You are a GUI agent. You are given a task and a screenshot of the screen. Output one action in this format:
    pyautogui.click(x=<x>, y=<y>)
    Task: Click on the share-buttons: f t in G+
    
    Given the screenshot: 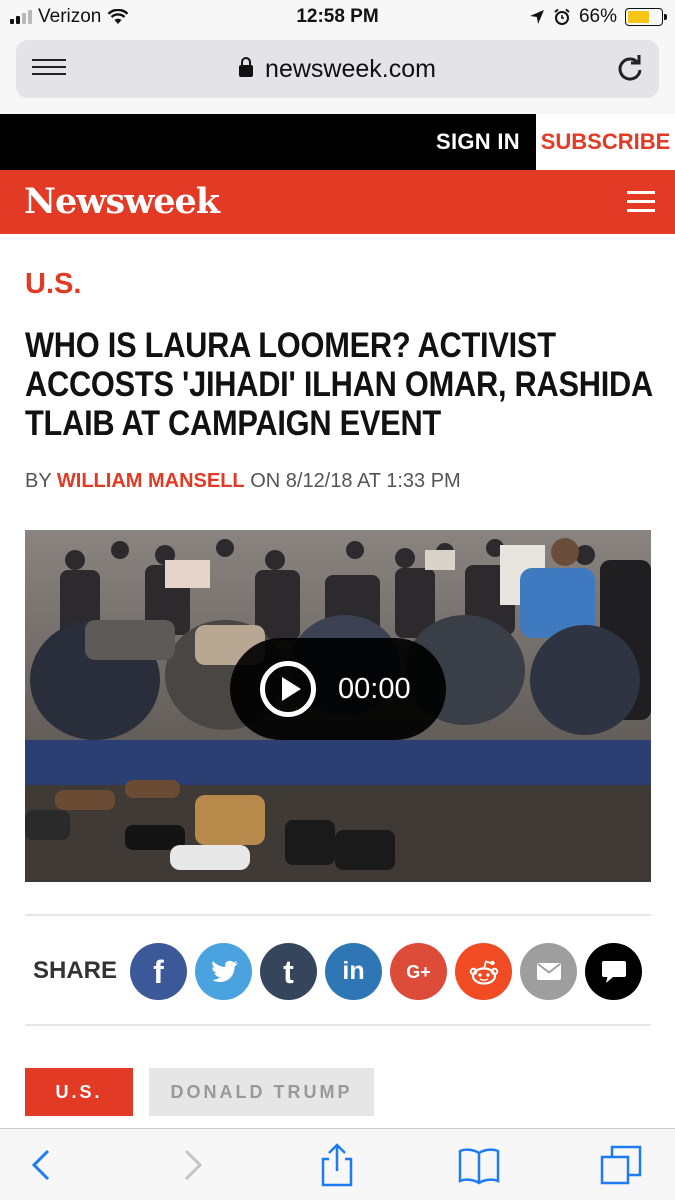 What is the action you would take?
    pyautogui.click(x=386, y=971)
    